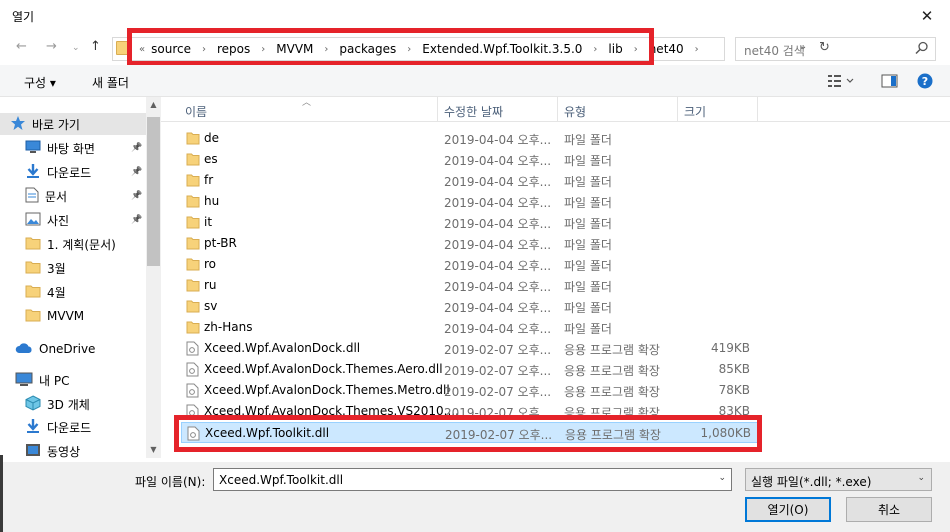 Image resolution: width=950 pixels, height=532 pixels. I want to click on filetype-value: 실행 파일(*.dll; *.exe), so click(811, 482).